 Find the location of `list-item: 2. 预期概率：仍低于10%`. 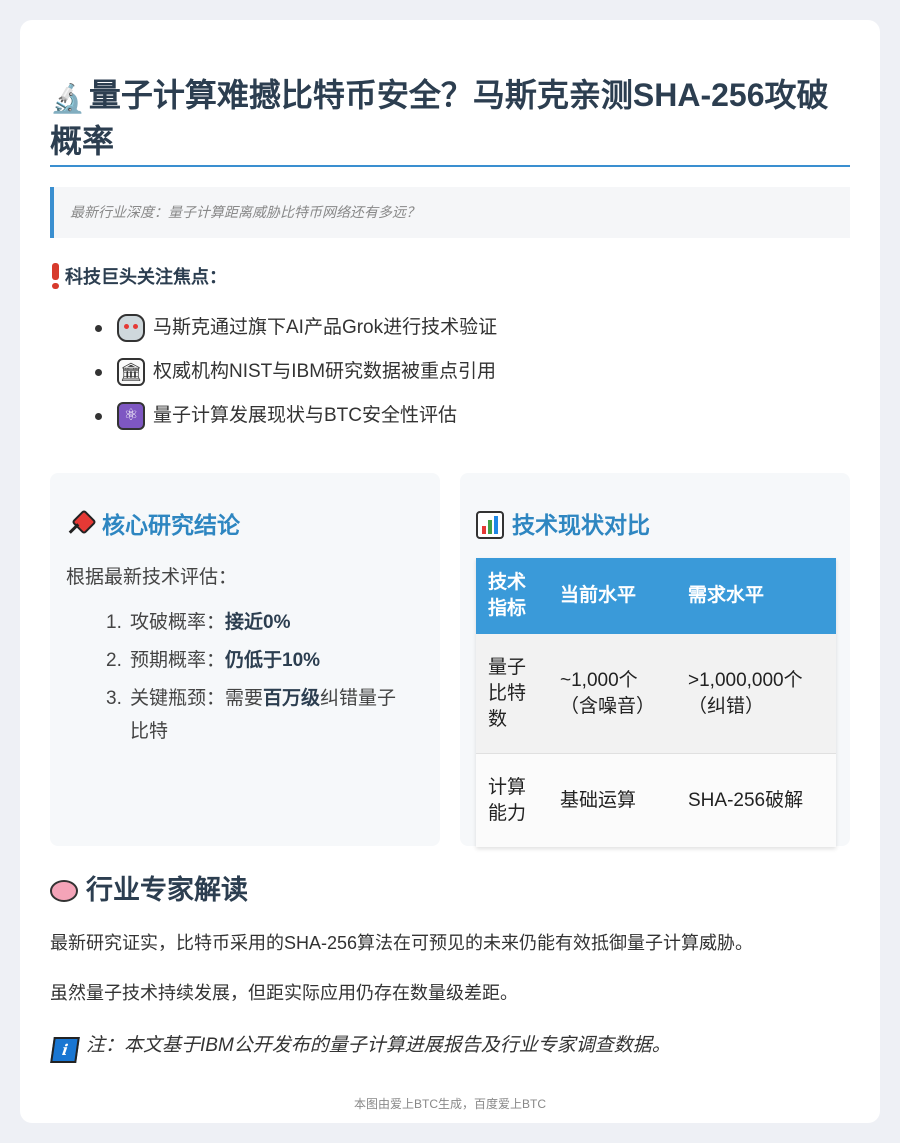

list-item: 2. 预期概率：仍低于10% is located at coordinates (256, 660).